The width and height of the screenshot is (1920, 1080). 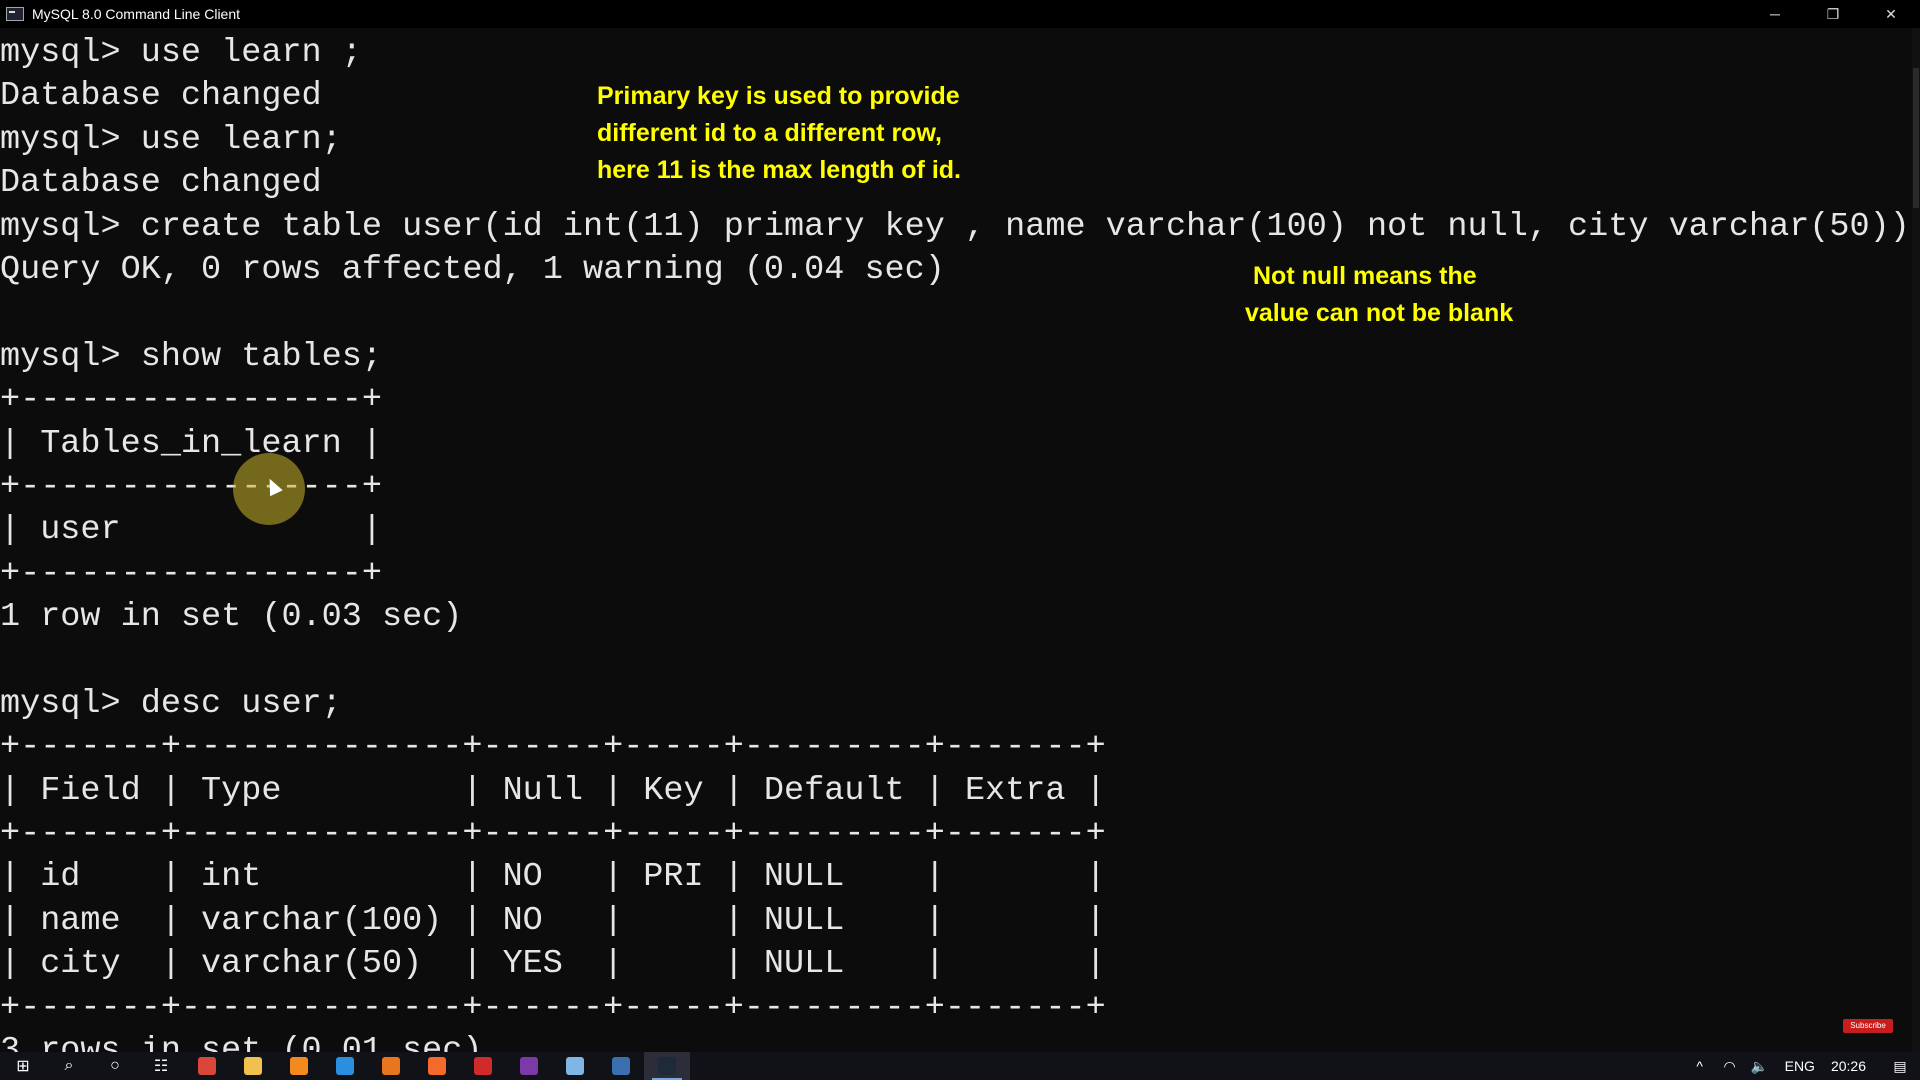 I want to click on obs-record-icon, so click(x=483, y=1066).